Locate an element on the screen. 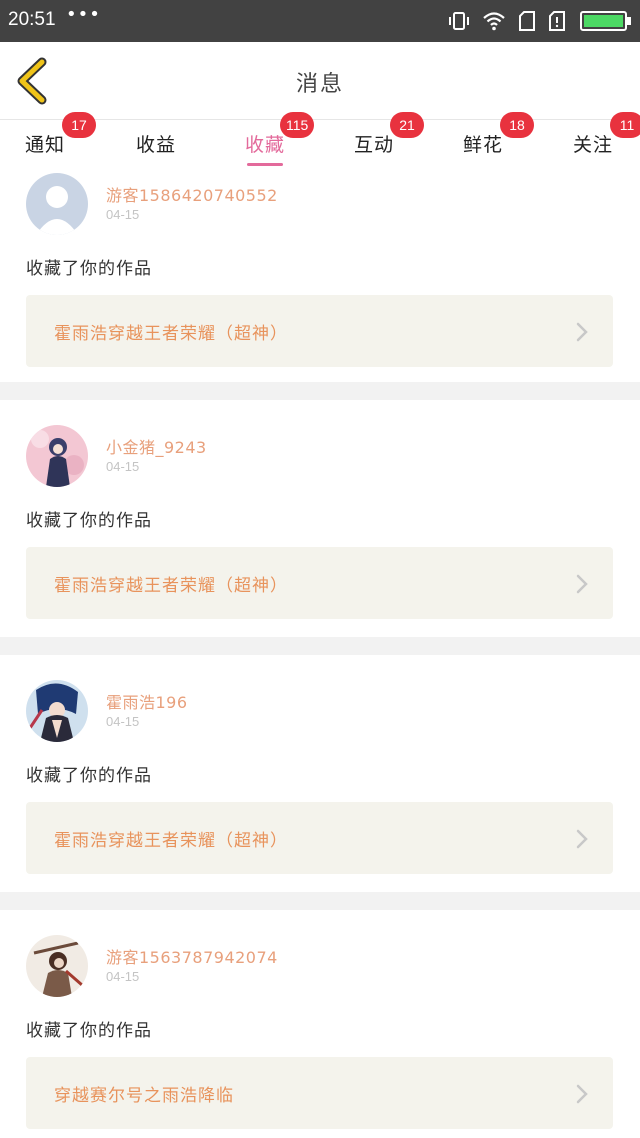 This screenshot has height=1138, width=640. tab-label: 收益 is located at coordinates (155, 145).